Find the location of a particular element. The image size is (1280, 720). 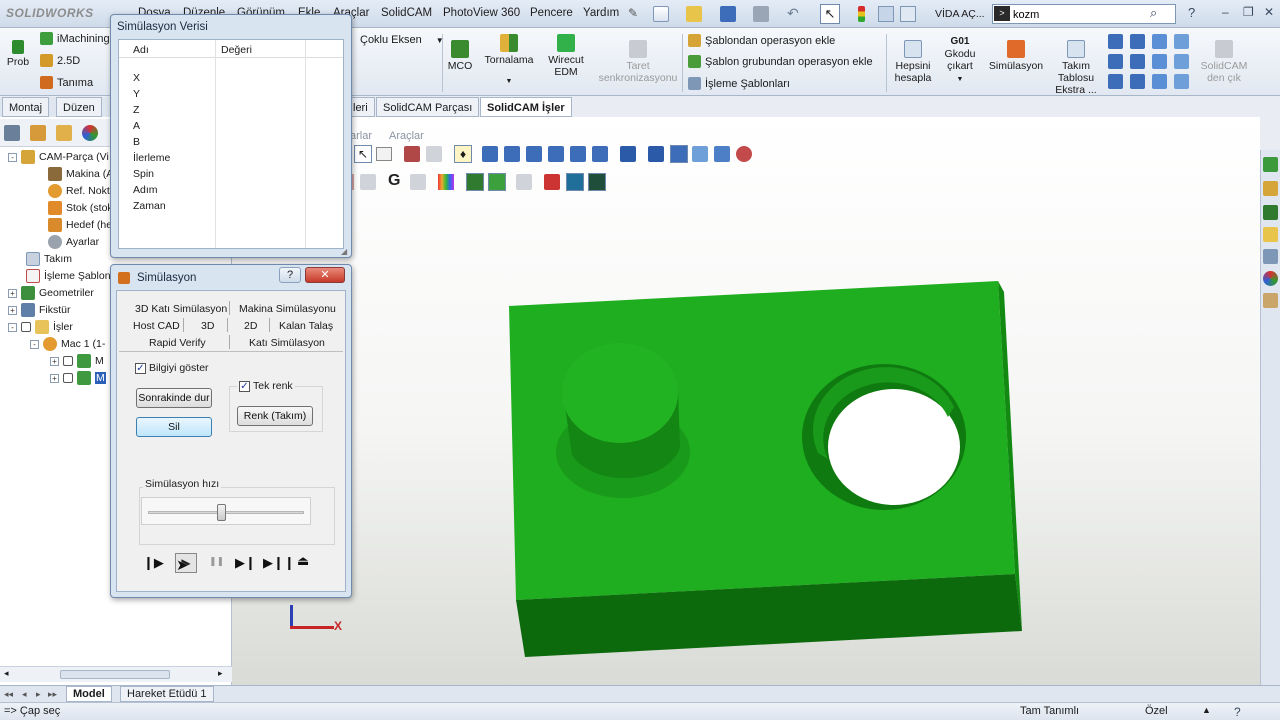

tab-2d: 2D is located at coordinates (250, 326).